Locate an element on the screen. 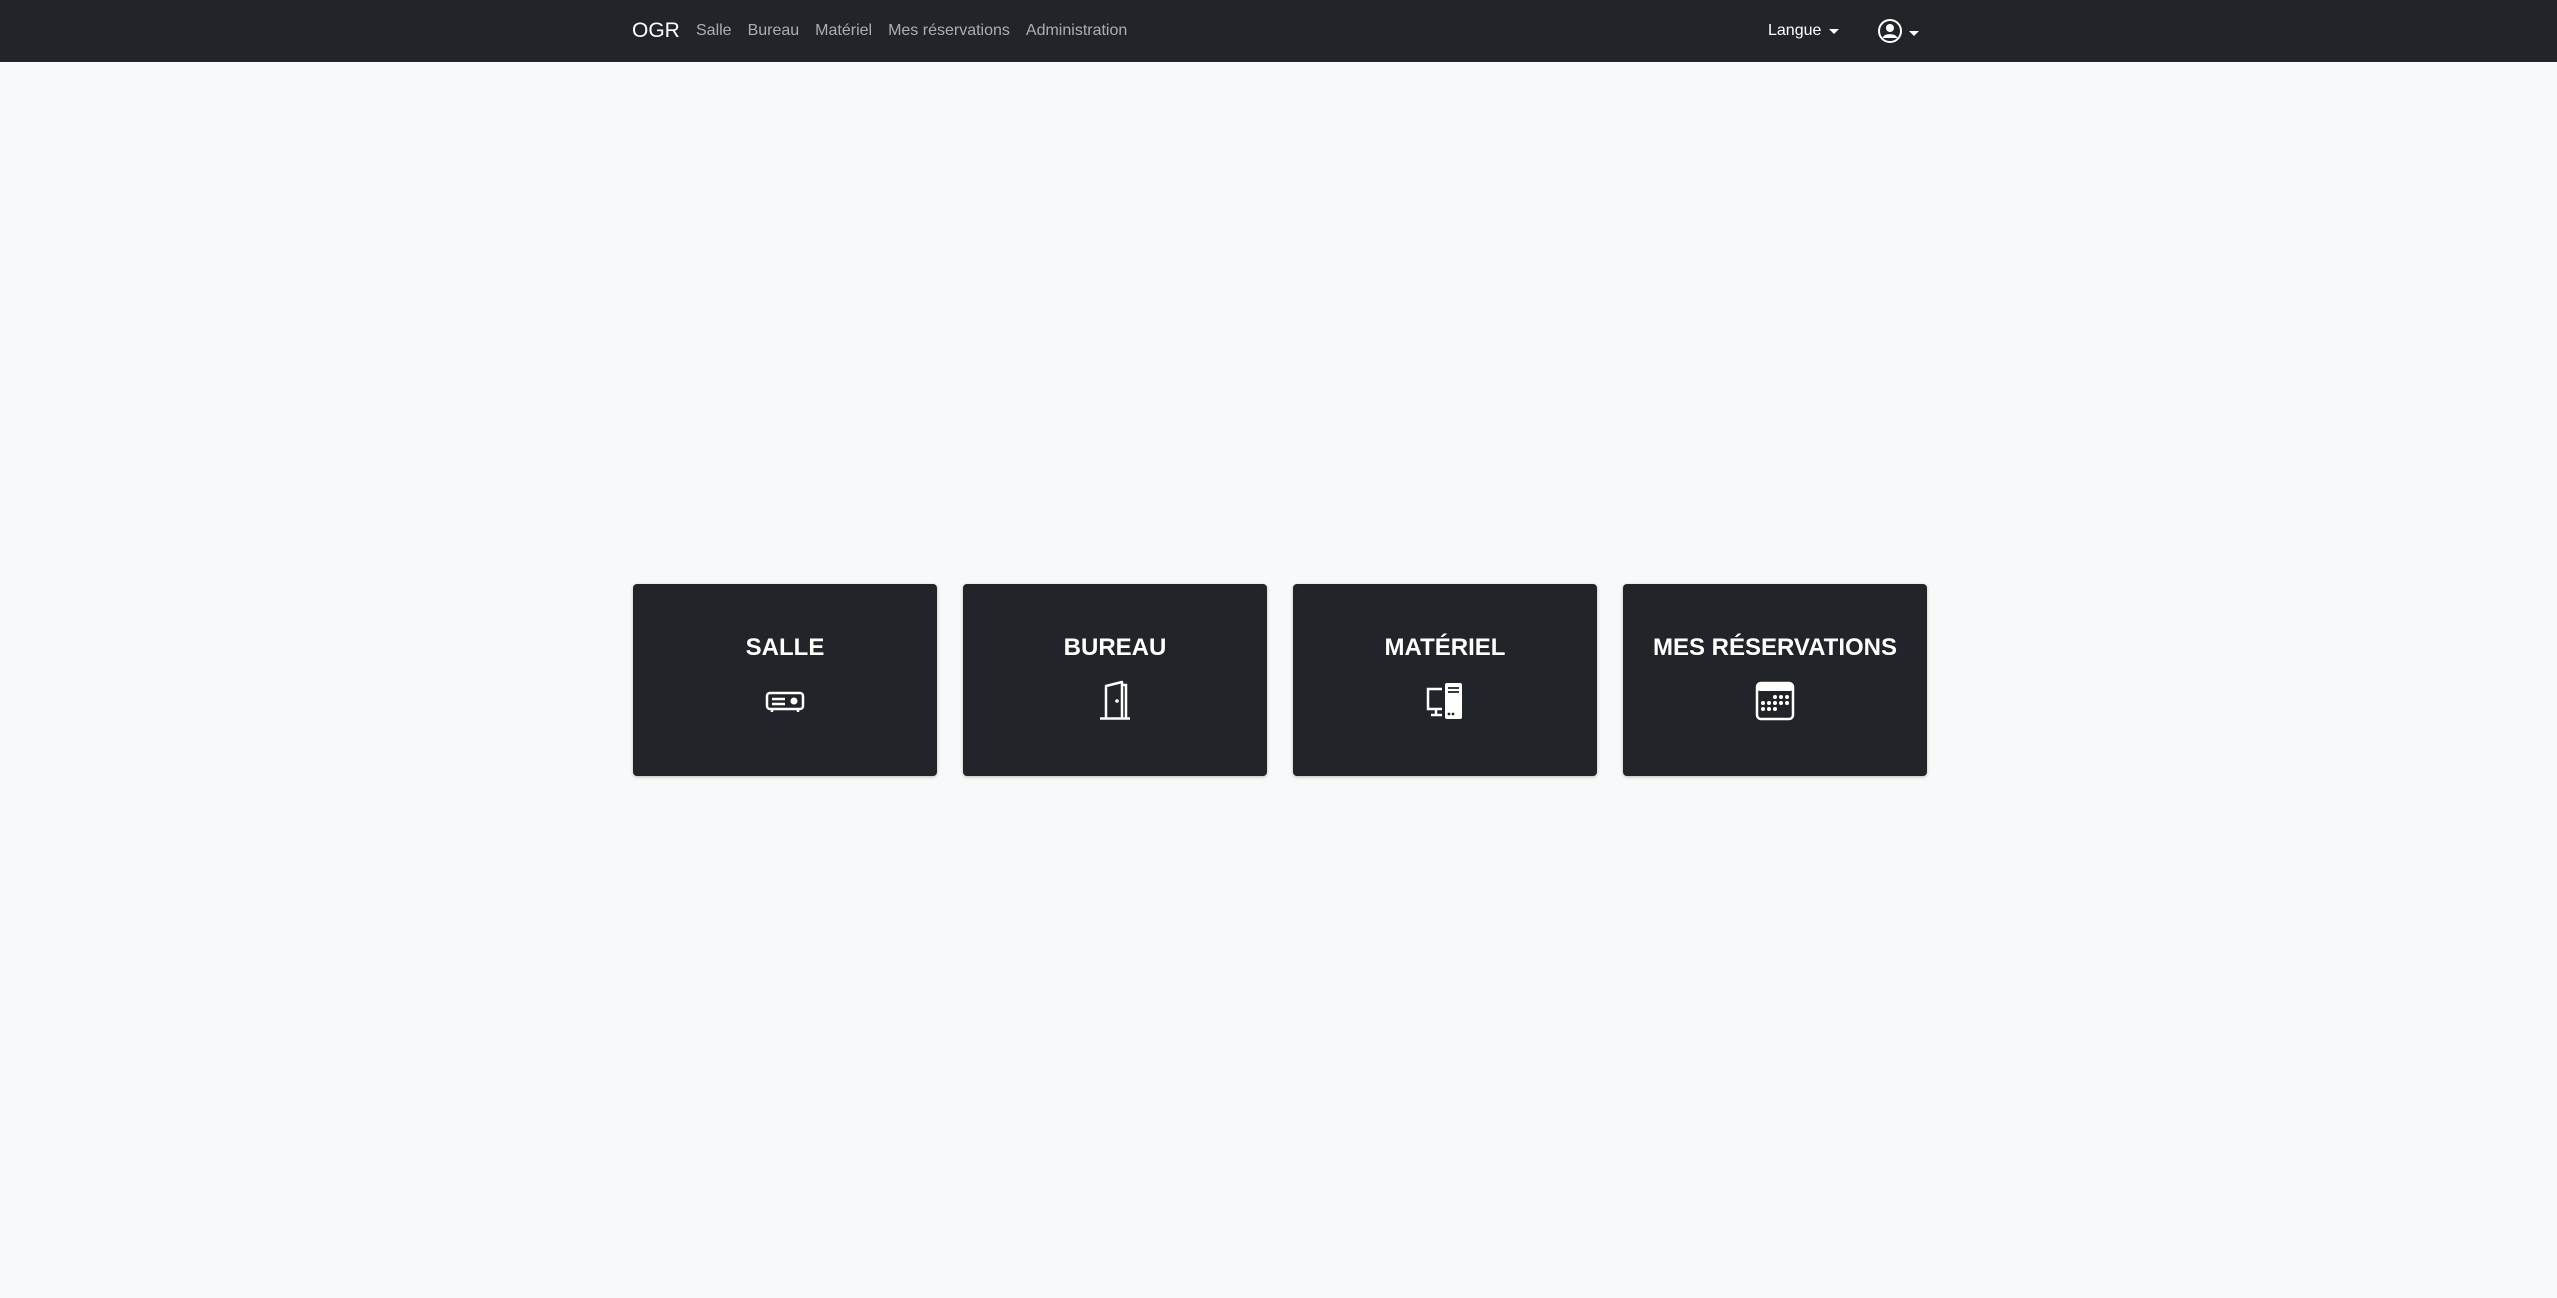 The height and width of the screenshot is (1298, 2557). nav-link-administration: Administration is located at coordinates (1076, 31).